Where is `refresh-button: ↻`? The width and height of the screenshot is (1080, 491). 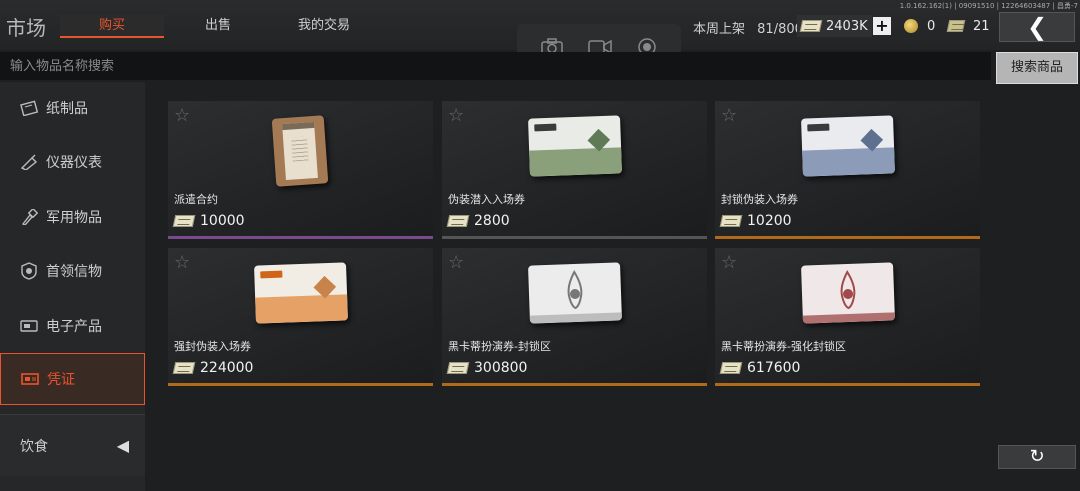
refresh-button: ↻ is located at coordinates (1037, 457).